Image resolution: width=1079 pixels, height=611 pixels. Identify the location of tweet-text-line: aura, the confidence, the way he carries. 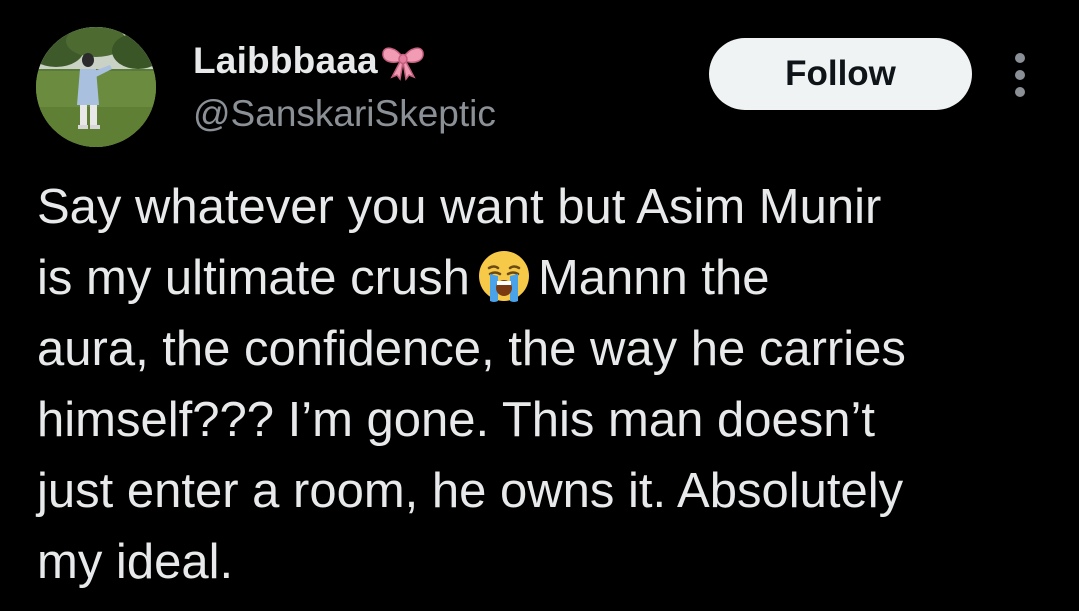
(471, 349).